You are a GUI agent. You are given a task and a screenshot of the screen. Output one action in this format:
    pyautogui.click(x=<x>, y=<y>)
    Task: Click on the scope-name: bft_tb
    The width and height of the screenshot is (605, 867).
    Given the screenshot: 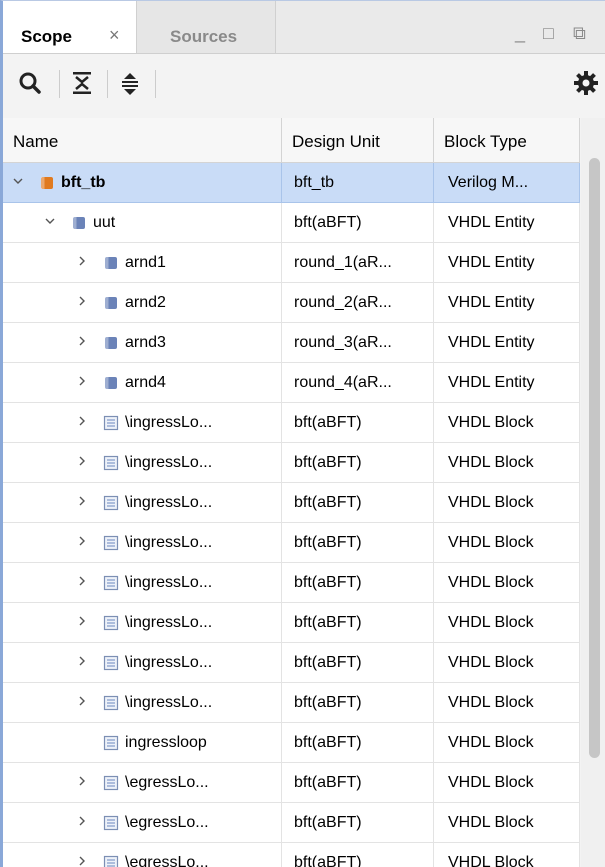 What is the action you would take?
    pyautogui.click(x=83, y=182)
    